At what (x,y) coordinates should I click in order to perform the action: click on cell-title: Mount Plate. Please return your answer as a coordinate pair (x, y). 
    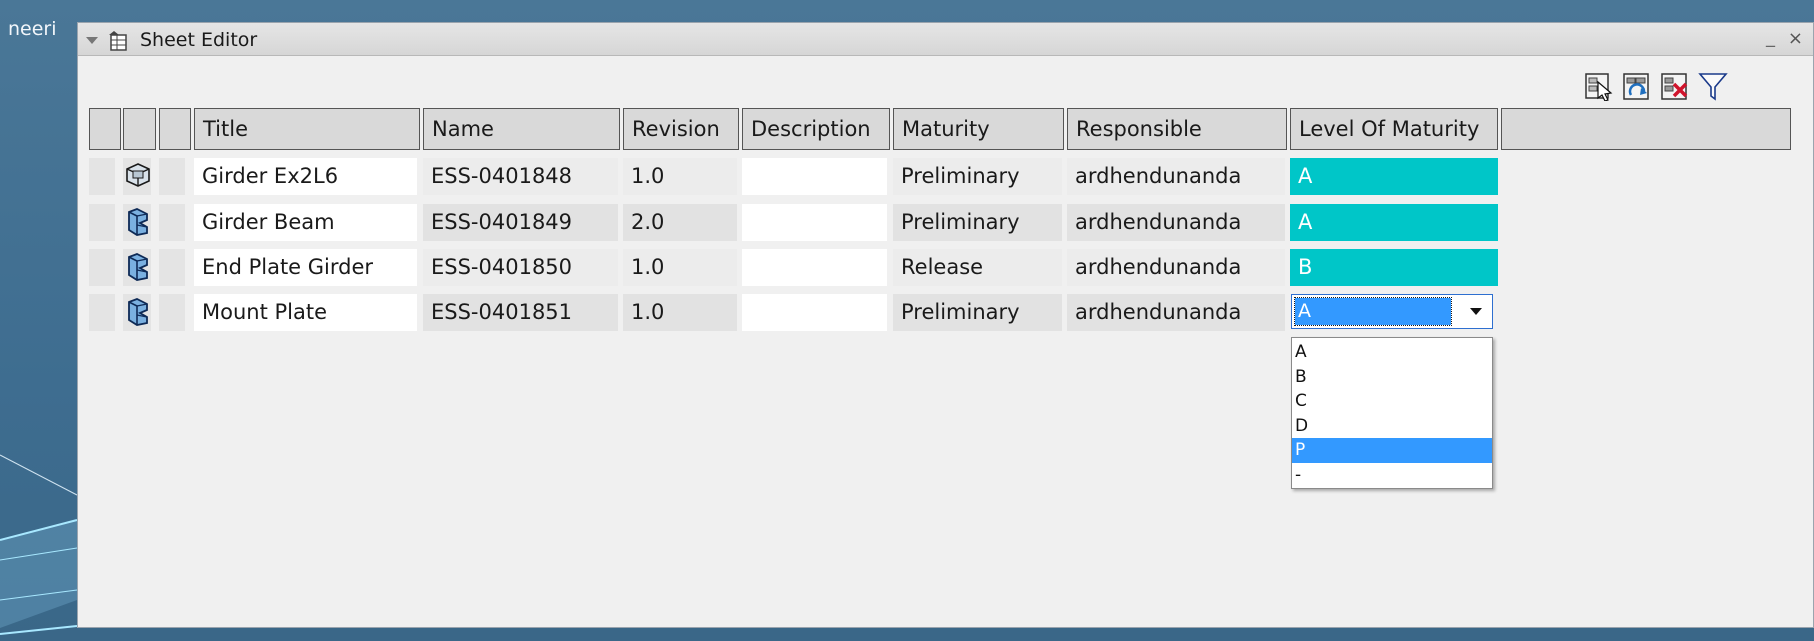
    Looking at the image, I should click on (305, 312).